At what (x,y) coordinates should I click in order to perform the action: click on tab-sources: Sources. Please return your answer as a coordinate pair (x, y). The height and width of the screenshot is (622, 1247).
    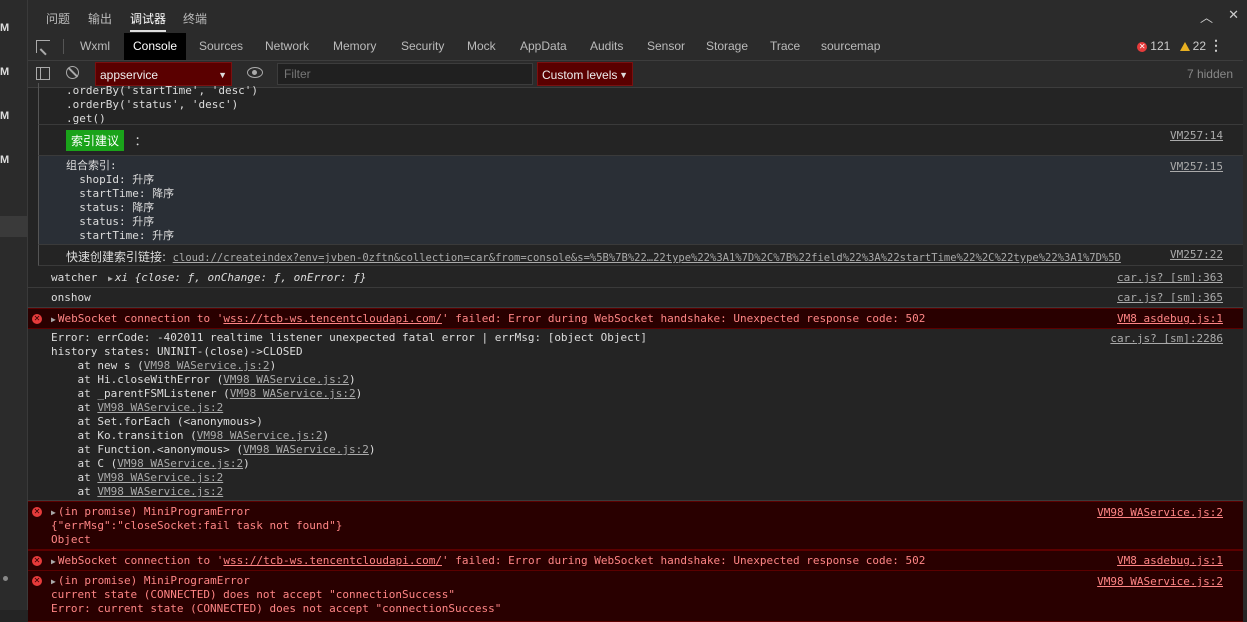
    Looking at the image, I should click on (221, 46).